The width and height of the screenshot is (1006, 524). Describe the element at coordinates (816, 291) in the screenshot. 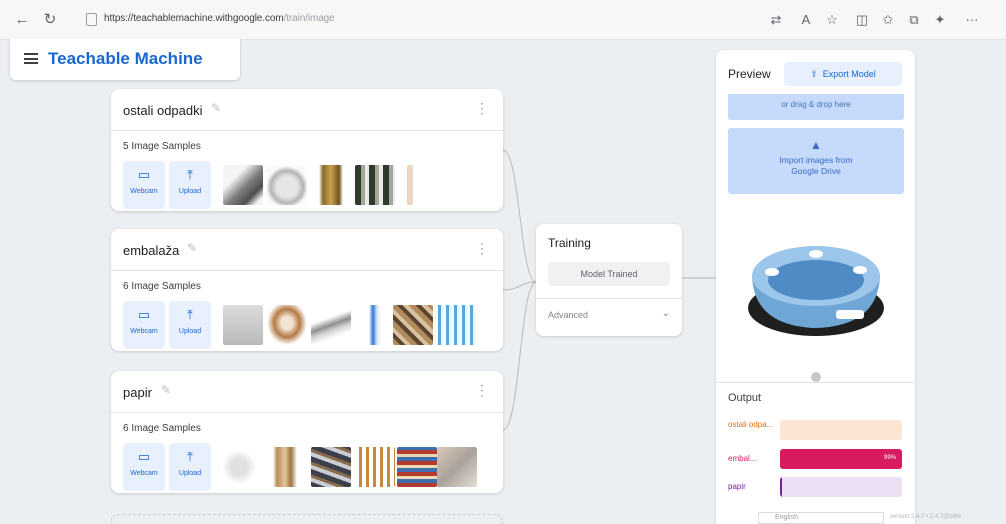

I see `preview-image` at that location.